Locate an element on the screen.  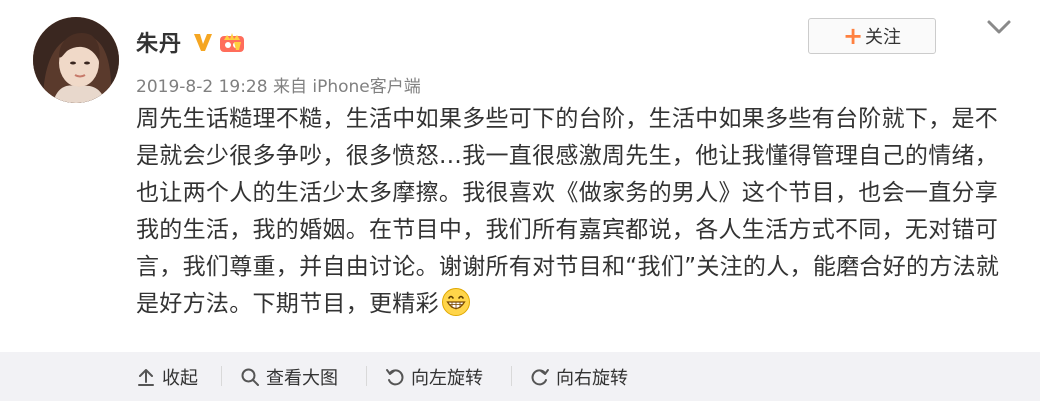
follow-button-label: 关注 is located at coordinates (883, 37).